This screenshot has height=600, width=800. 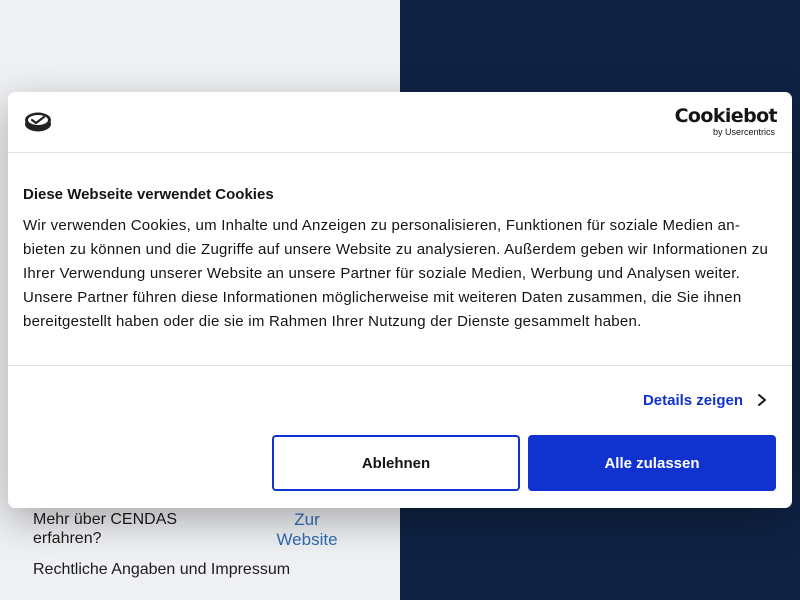 I want to click on details-label: Details zeigen, so click(x=692, y=400).